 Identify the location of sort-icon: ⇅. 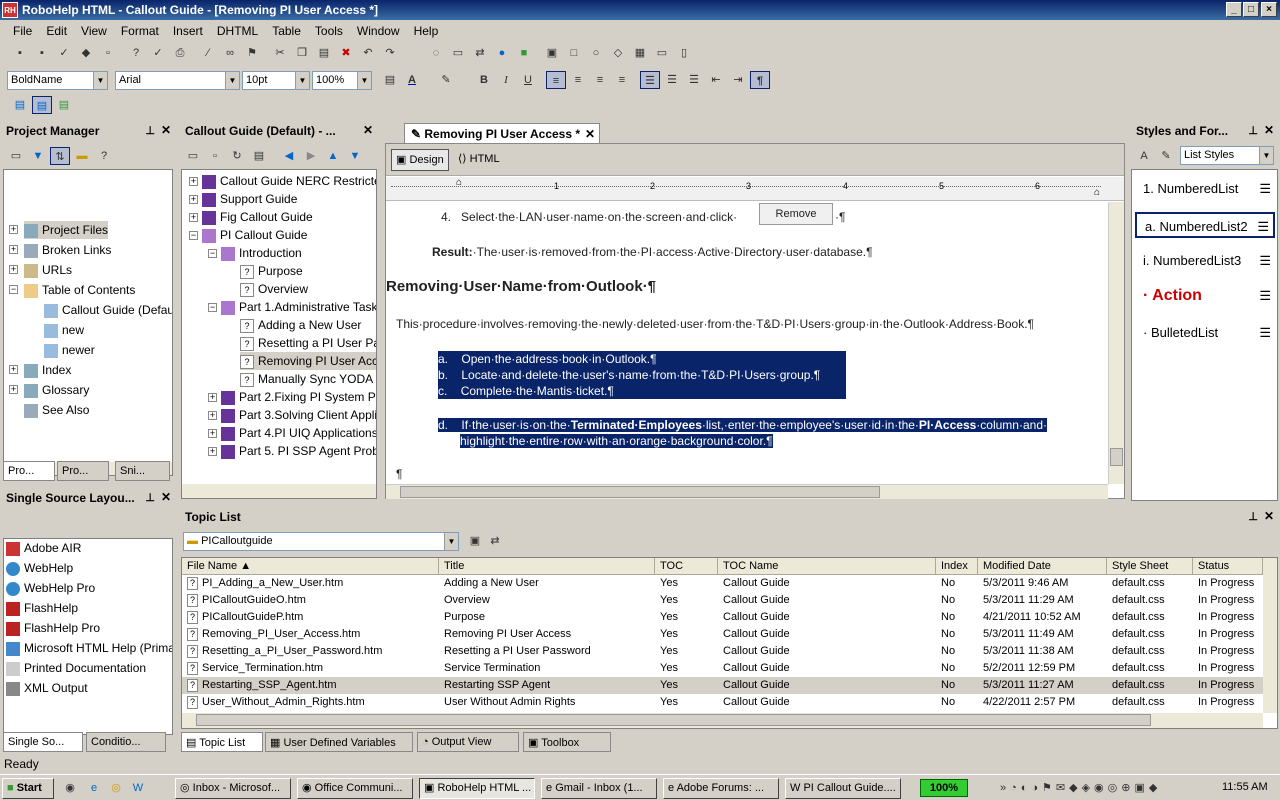
(60, 156).